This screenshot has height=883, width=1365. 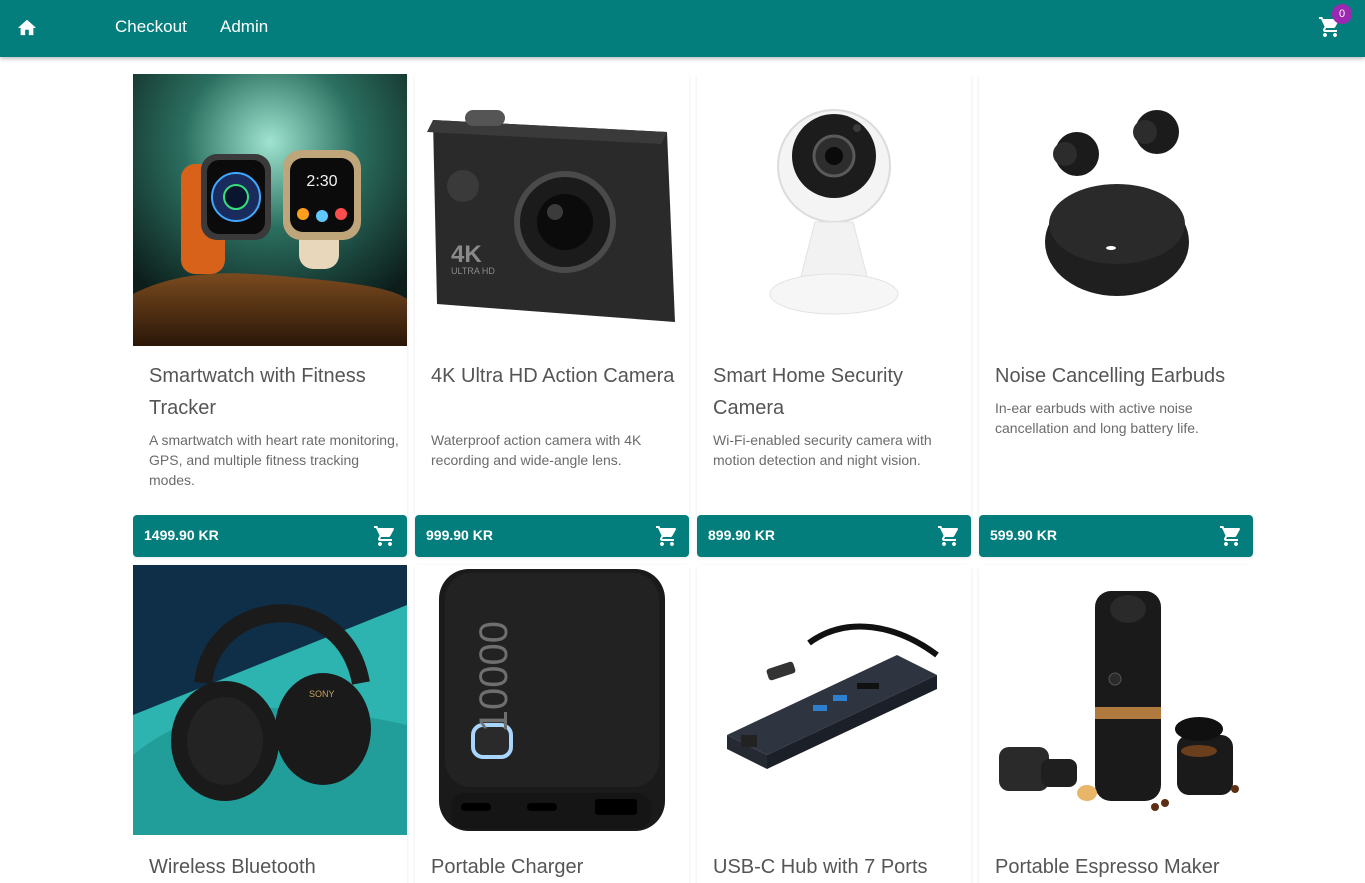 I want to click on top-app-bar: Checkout Admin 0, so click(x=682, y=28).